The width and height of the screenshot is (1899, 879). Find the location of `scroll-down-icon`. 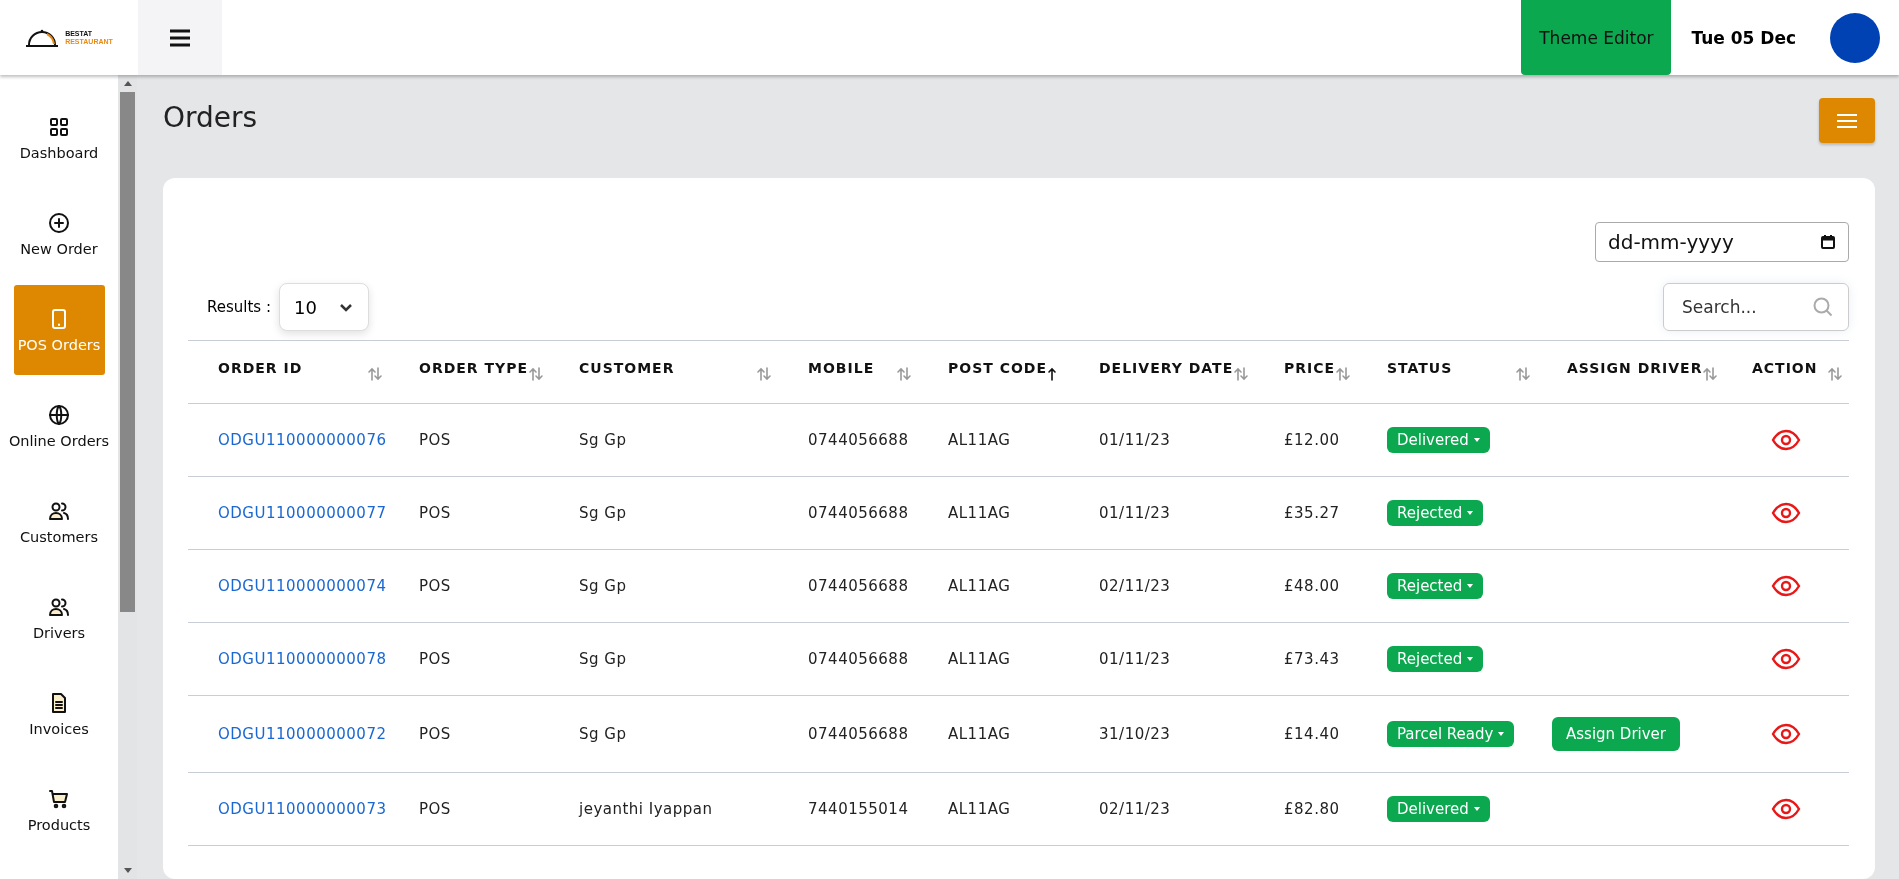

scroll-down-icon is located at coordinates (127, 870).